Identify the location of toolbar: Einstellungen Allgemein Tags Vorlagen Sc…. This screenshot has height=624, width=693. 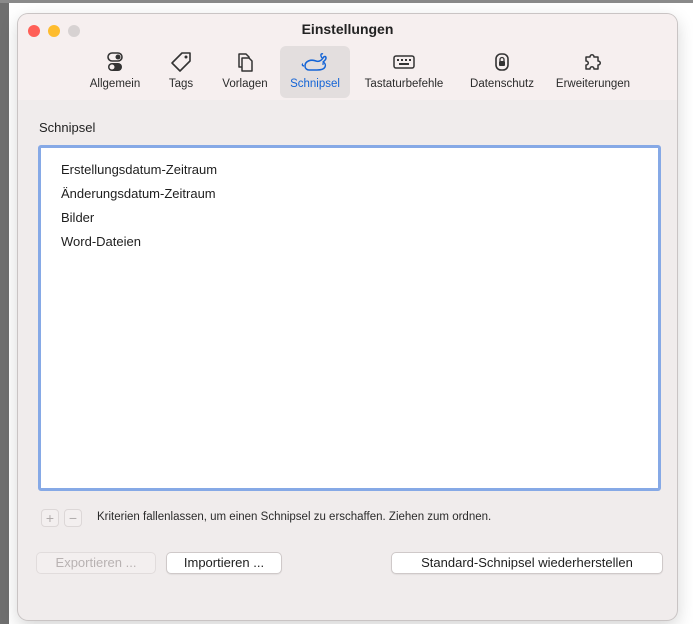
(347, 57).